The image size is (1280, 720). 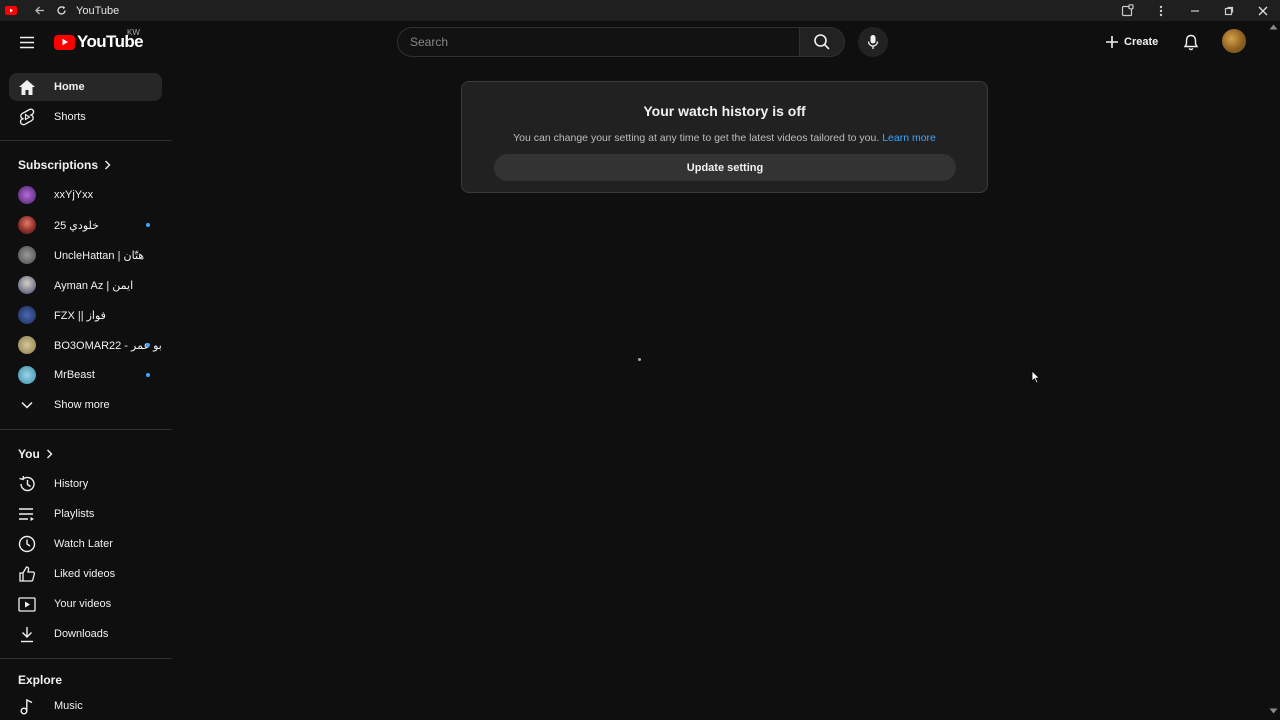 I want to click on bell-icon, so click(x=1191, y=42).